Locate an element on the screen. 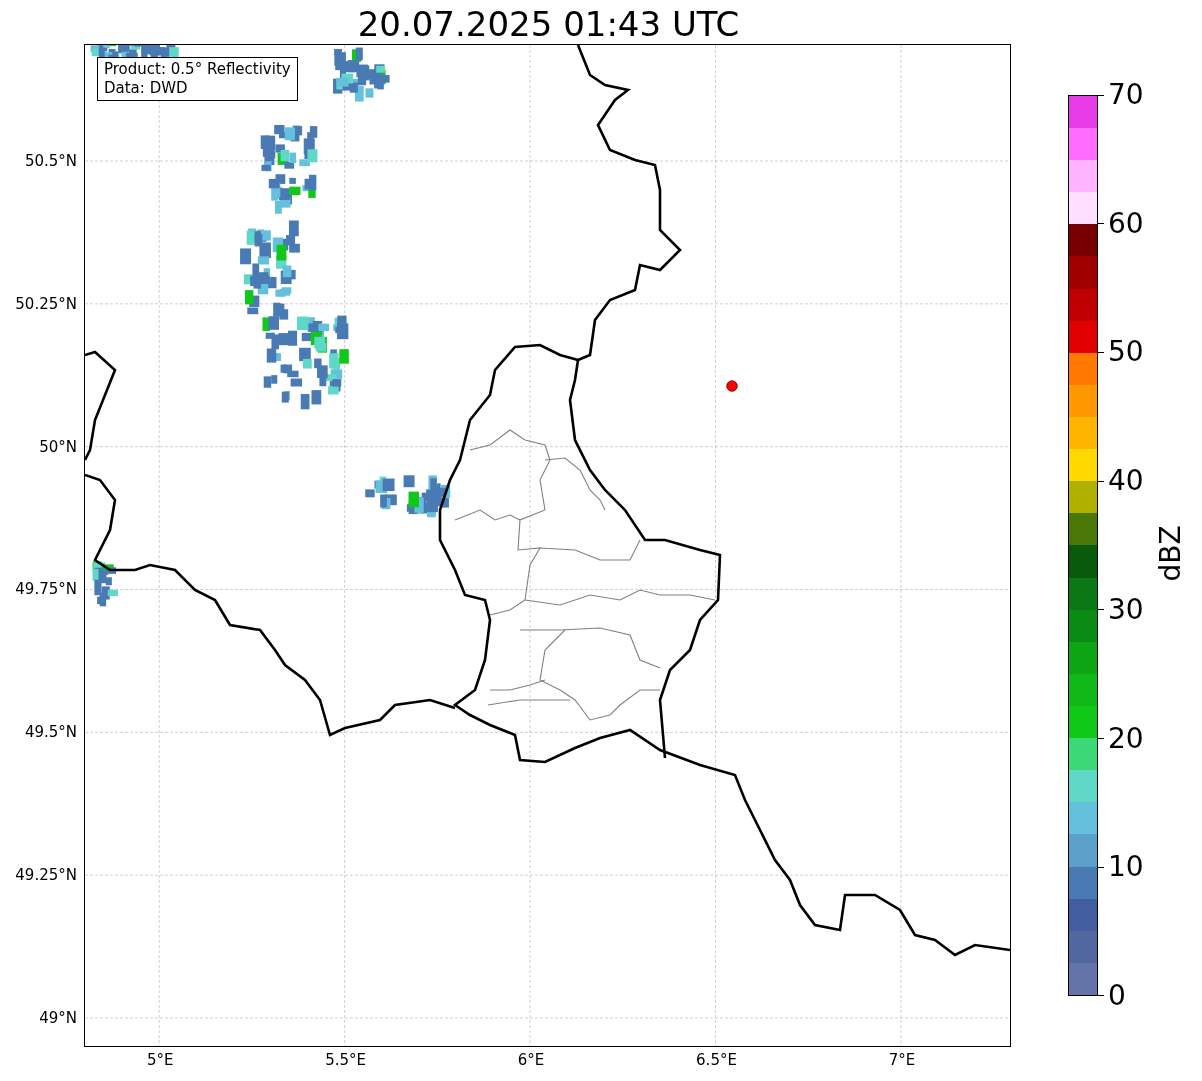 The image size is (1202, 1081). chart-title: 20.07.2025 01:43 UTC is located at coordinates (548, 24).